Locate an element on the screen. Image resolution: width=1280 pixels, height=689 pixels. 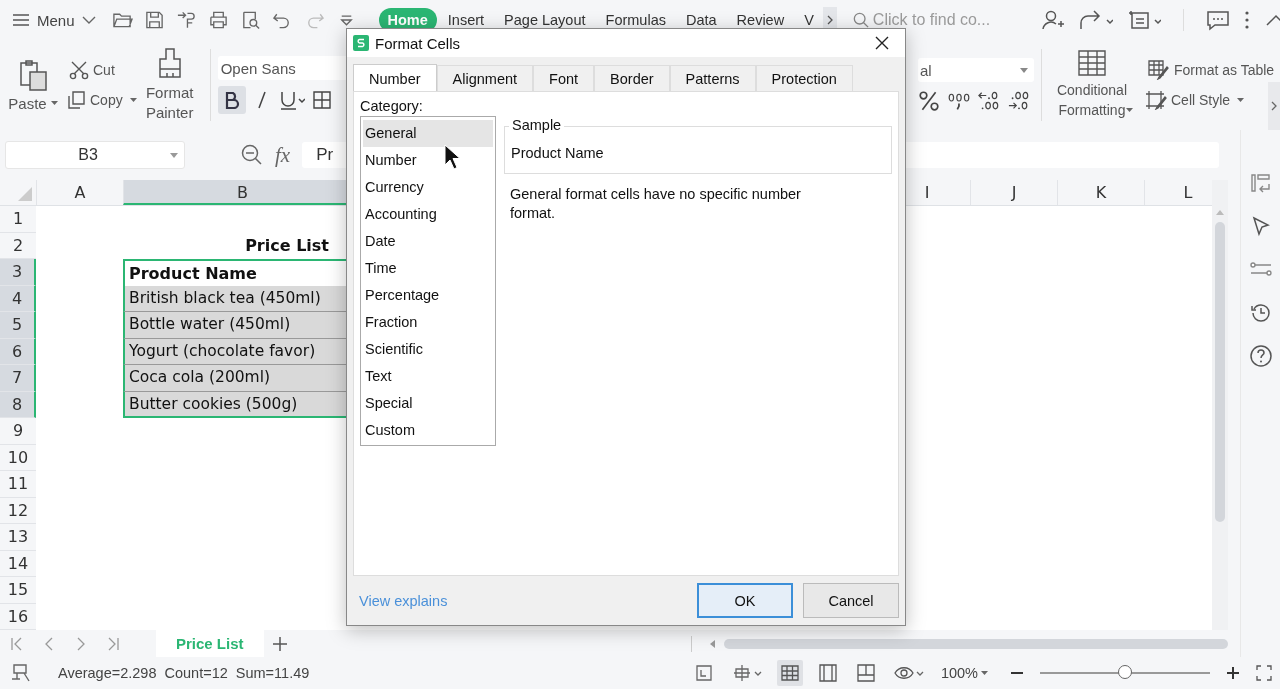
cell-brush-icon is located at coordinates (1156, 100).